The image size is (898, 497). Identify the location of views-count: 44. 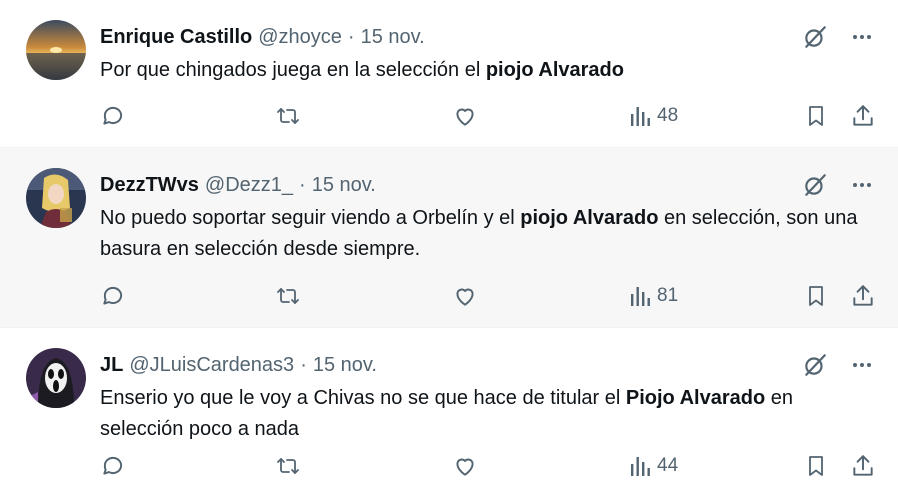
(668, 465).